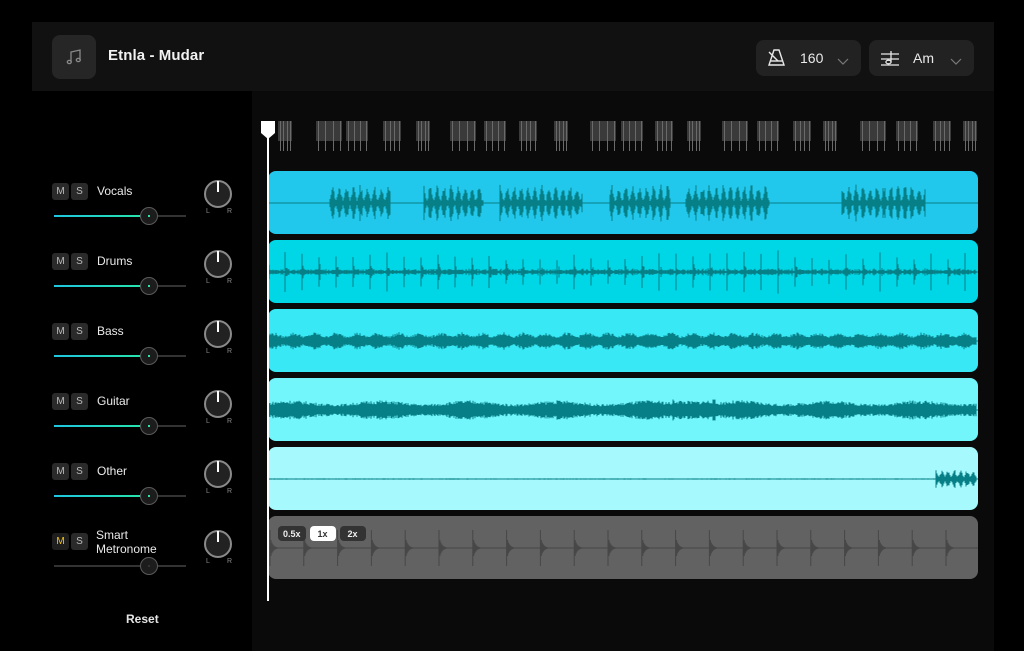  I want to click on pan-right-label: R, so click(230, 281).